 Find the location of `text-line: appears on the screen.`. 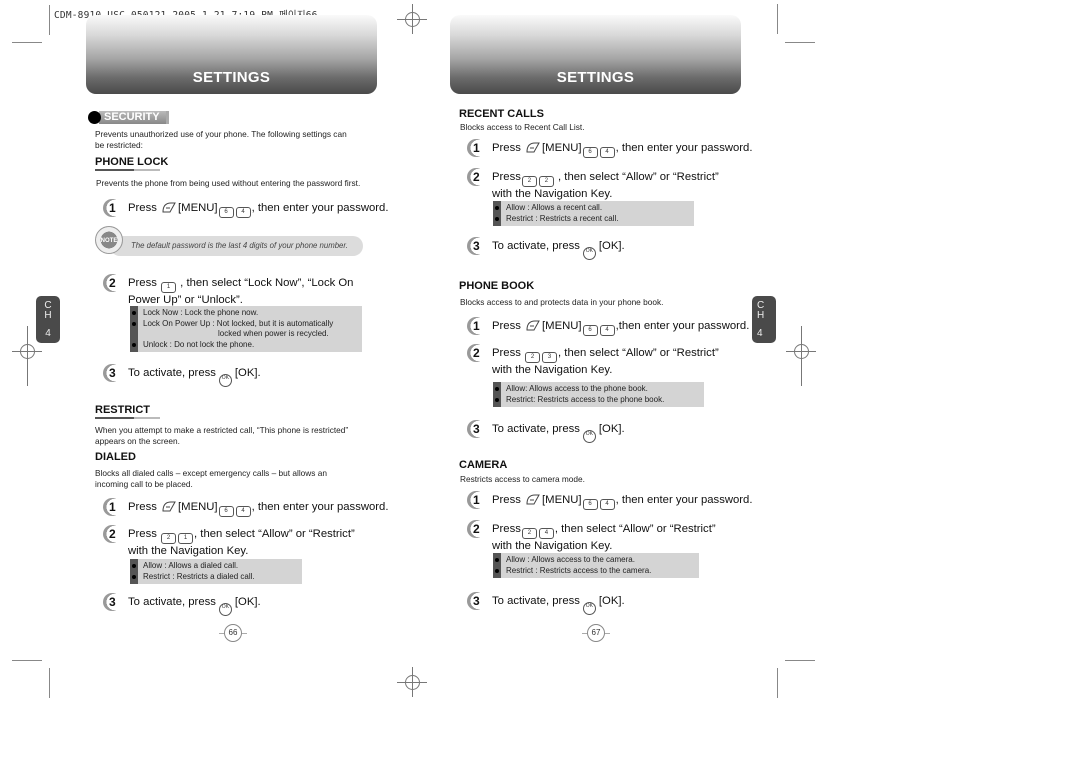

text-line: appears on the screen. is located at coordinates (137, 441).